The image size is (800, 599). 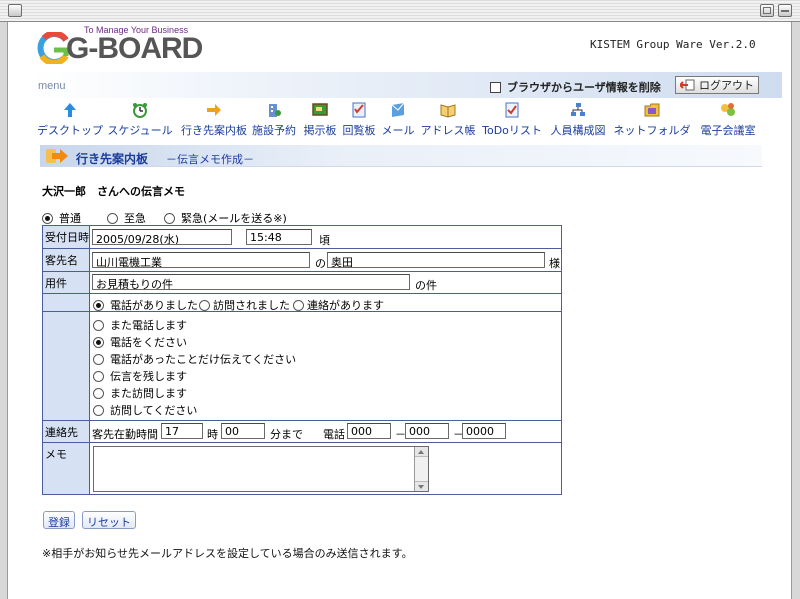 I want to click on checklist-icon, so click(x=359, y=110).